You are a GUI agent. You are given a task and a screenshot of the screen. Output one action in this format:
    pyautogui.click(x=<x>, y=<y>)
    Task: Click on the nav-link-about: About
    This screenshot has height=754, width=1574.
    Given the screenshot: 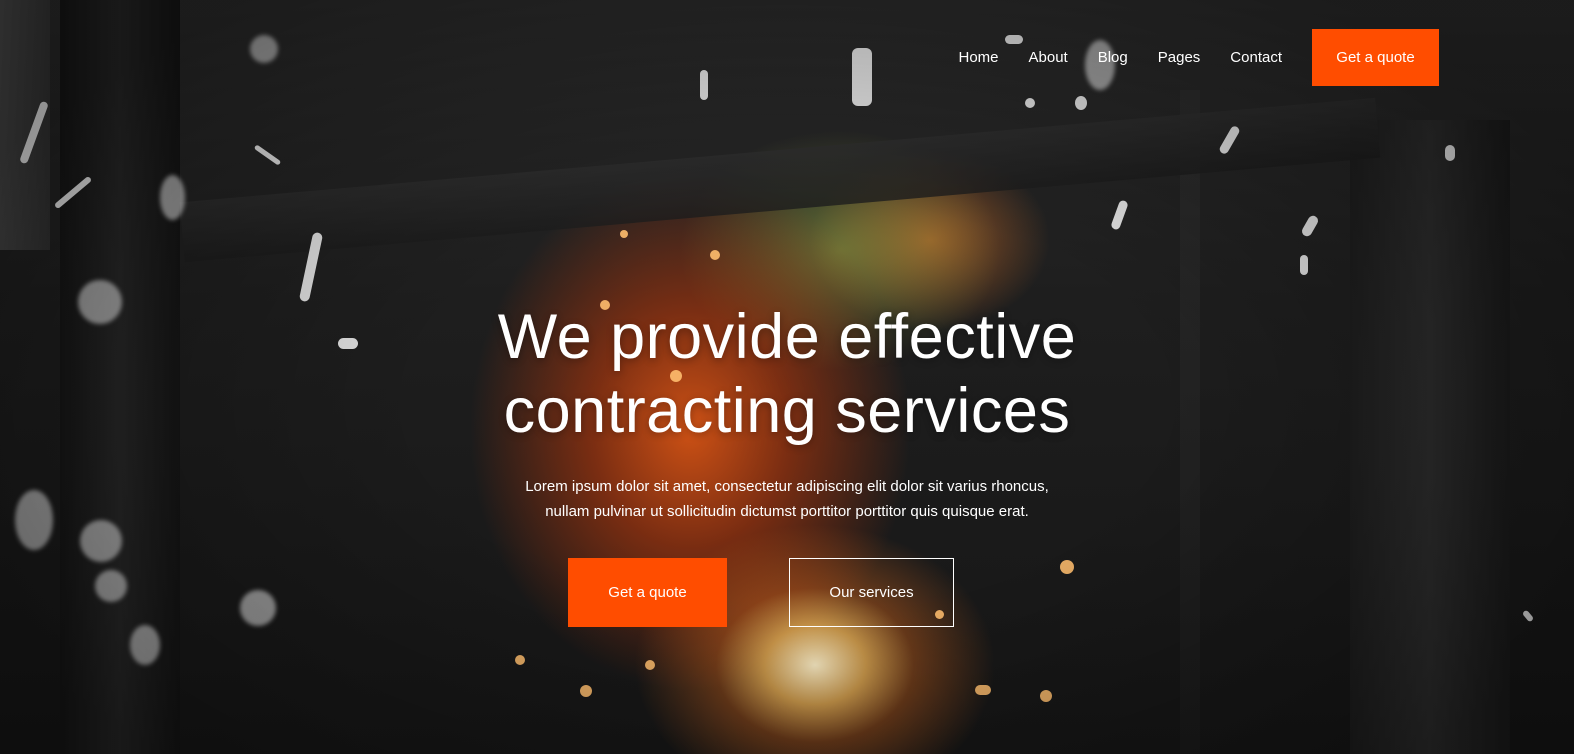 What is the action you would take?
    pyautogui.click(x=1048, y=57)
    